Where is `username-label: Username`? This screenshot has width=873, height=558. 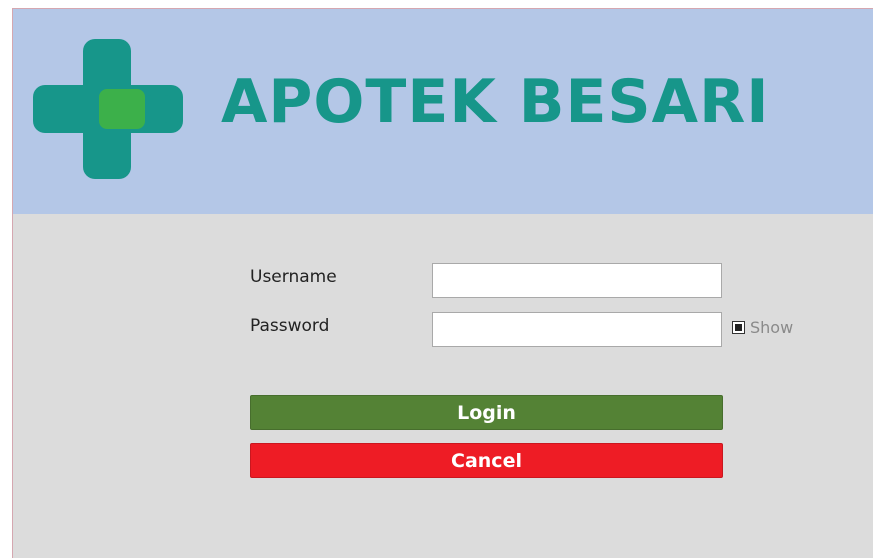 username-label: Username is located at coordinates (293, 277).